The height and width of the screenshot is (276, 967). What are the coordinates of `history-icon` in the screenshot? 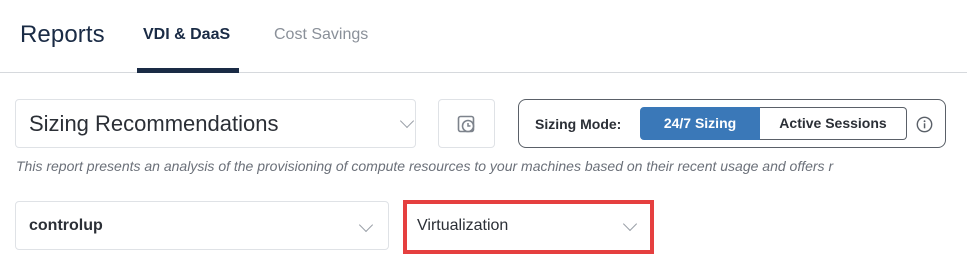 It's located at (466, 124).